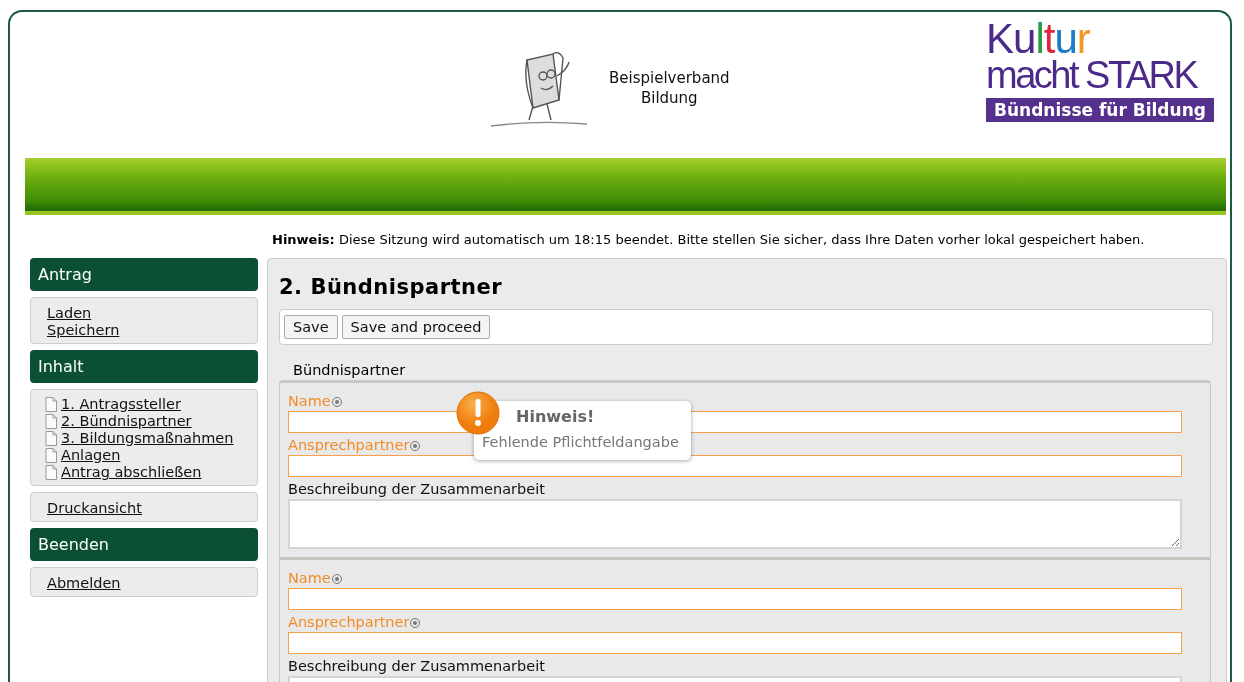 This screenshot has height=682, width=1244. I want to click on organization-name: Beispielverband Bildung, so click(669, 88).